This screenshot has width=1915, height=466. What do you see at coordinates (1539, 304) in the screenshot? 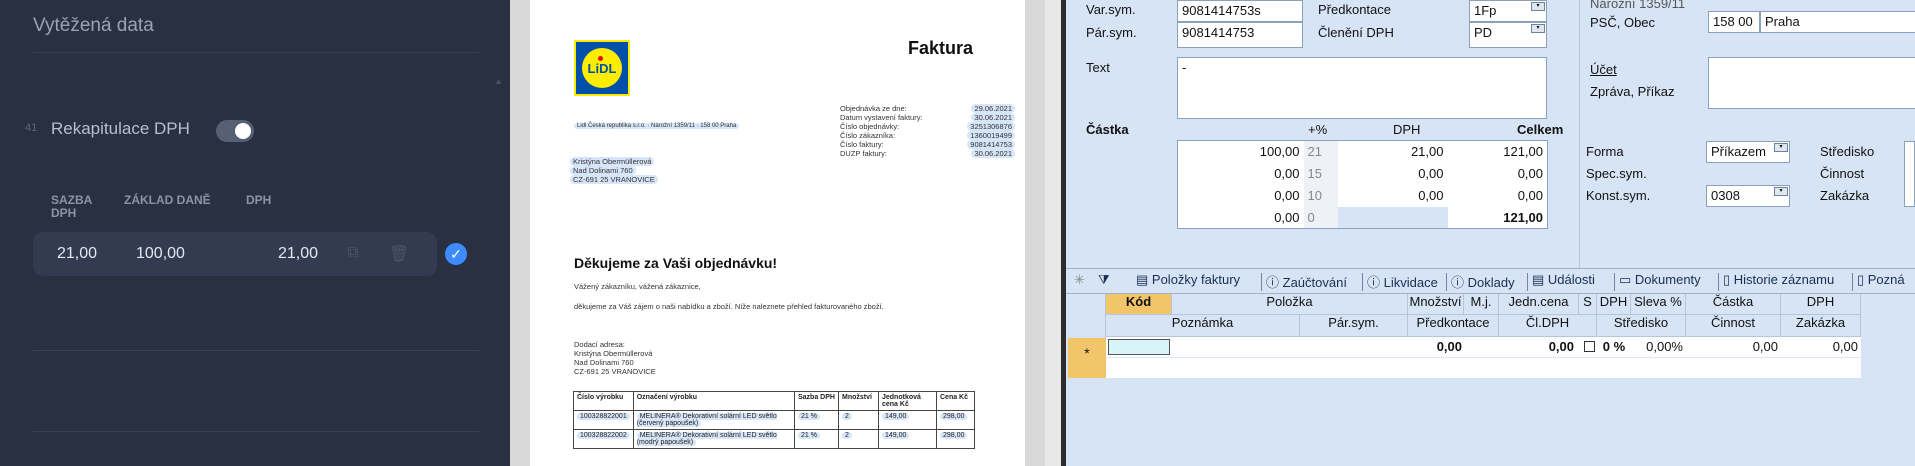
I see `col-jedncena: Jedn.cena` at bounding box center [1539, 304].